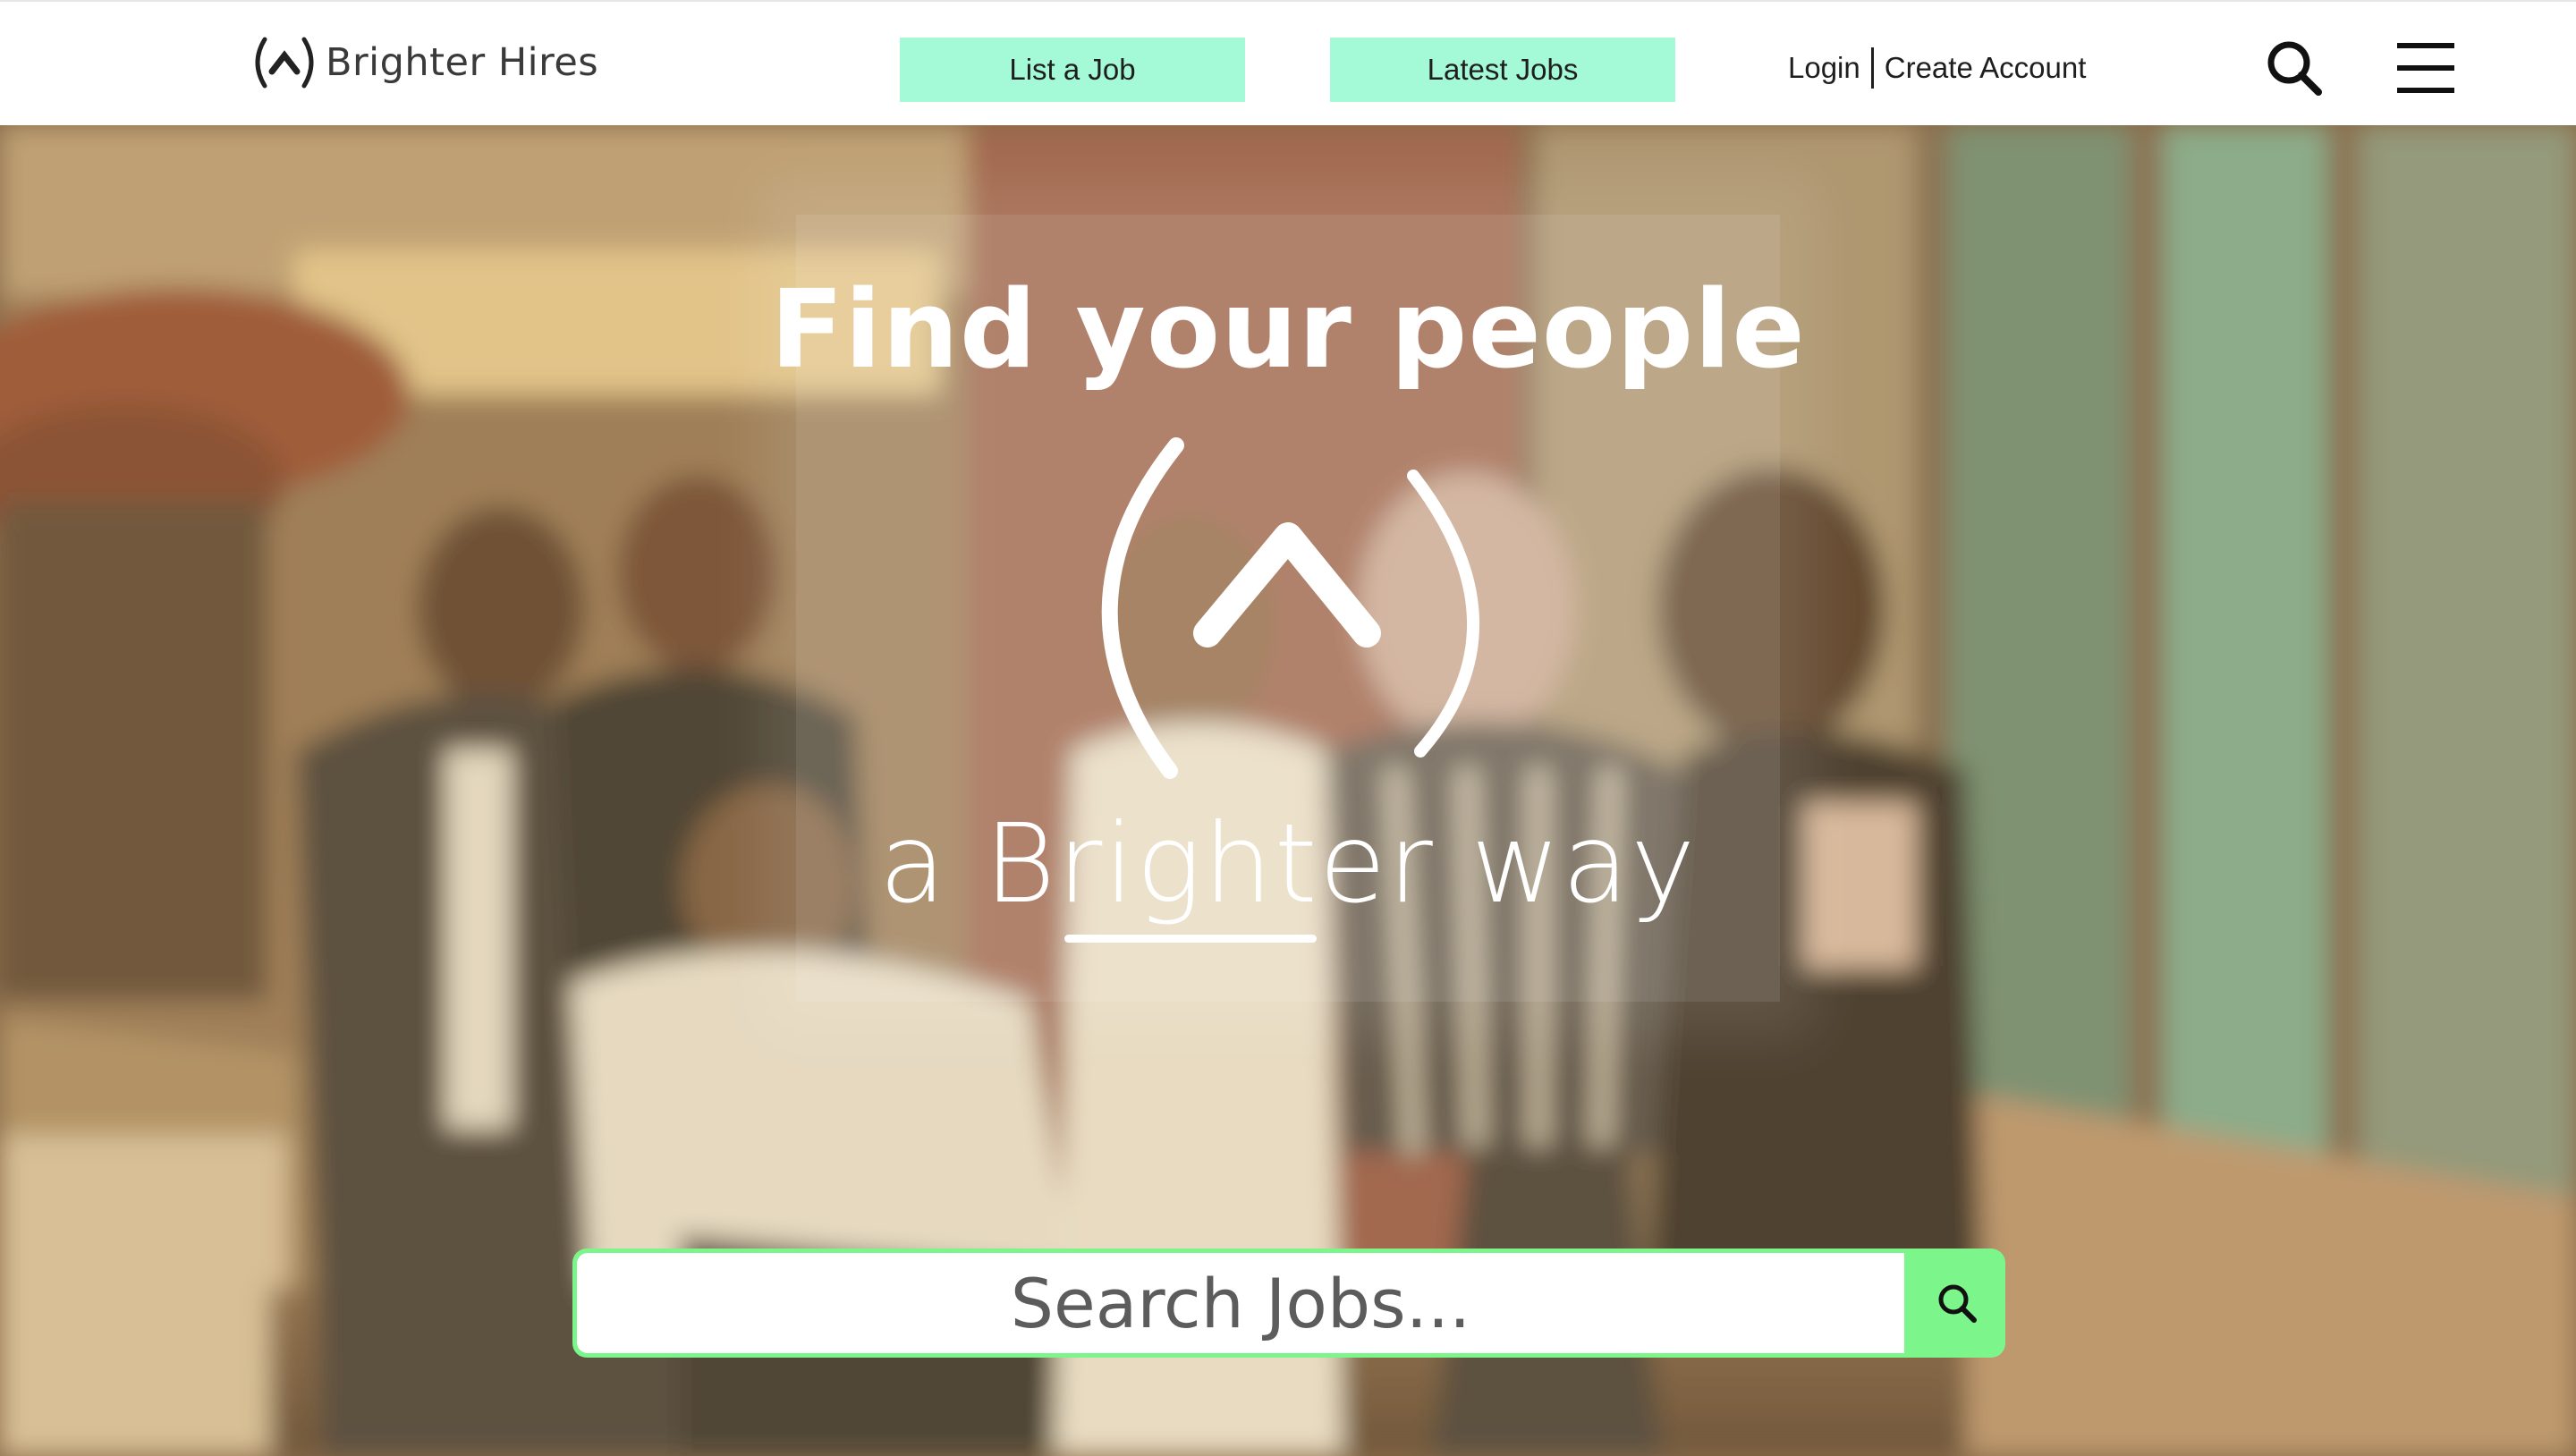  I want to click on hero-tagline: a Brighter way, so click(1288, 863).